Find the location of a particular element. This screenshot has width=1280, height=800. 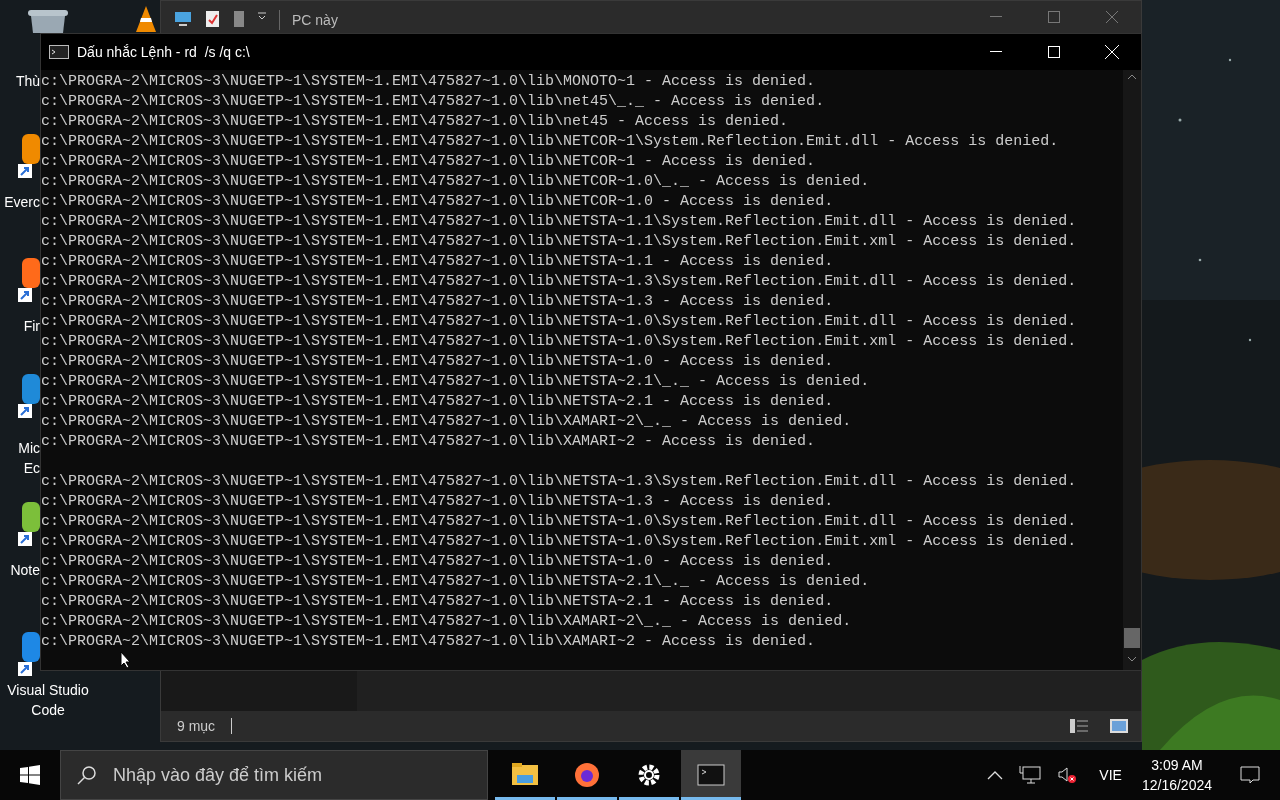

icon-label: Fir is located at coordinates (31, 326).